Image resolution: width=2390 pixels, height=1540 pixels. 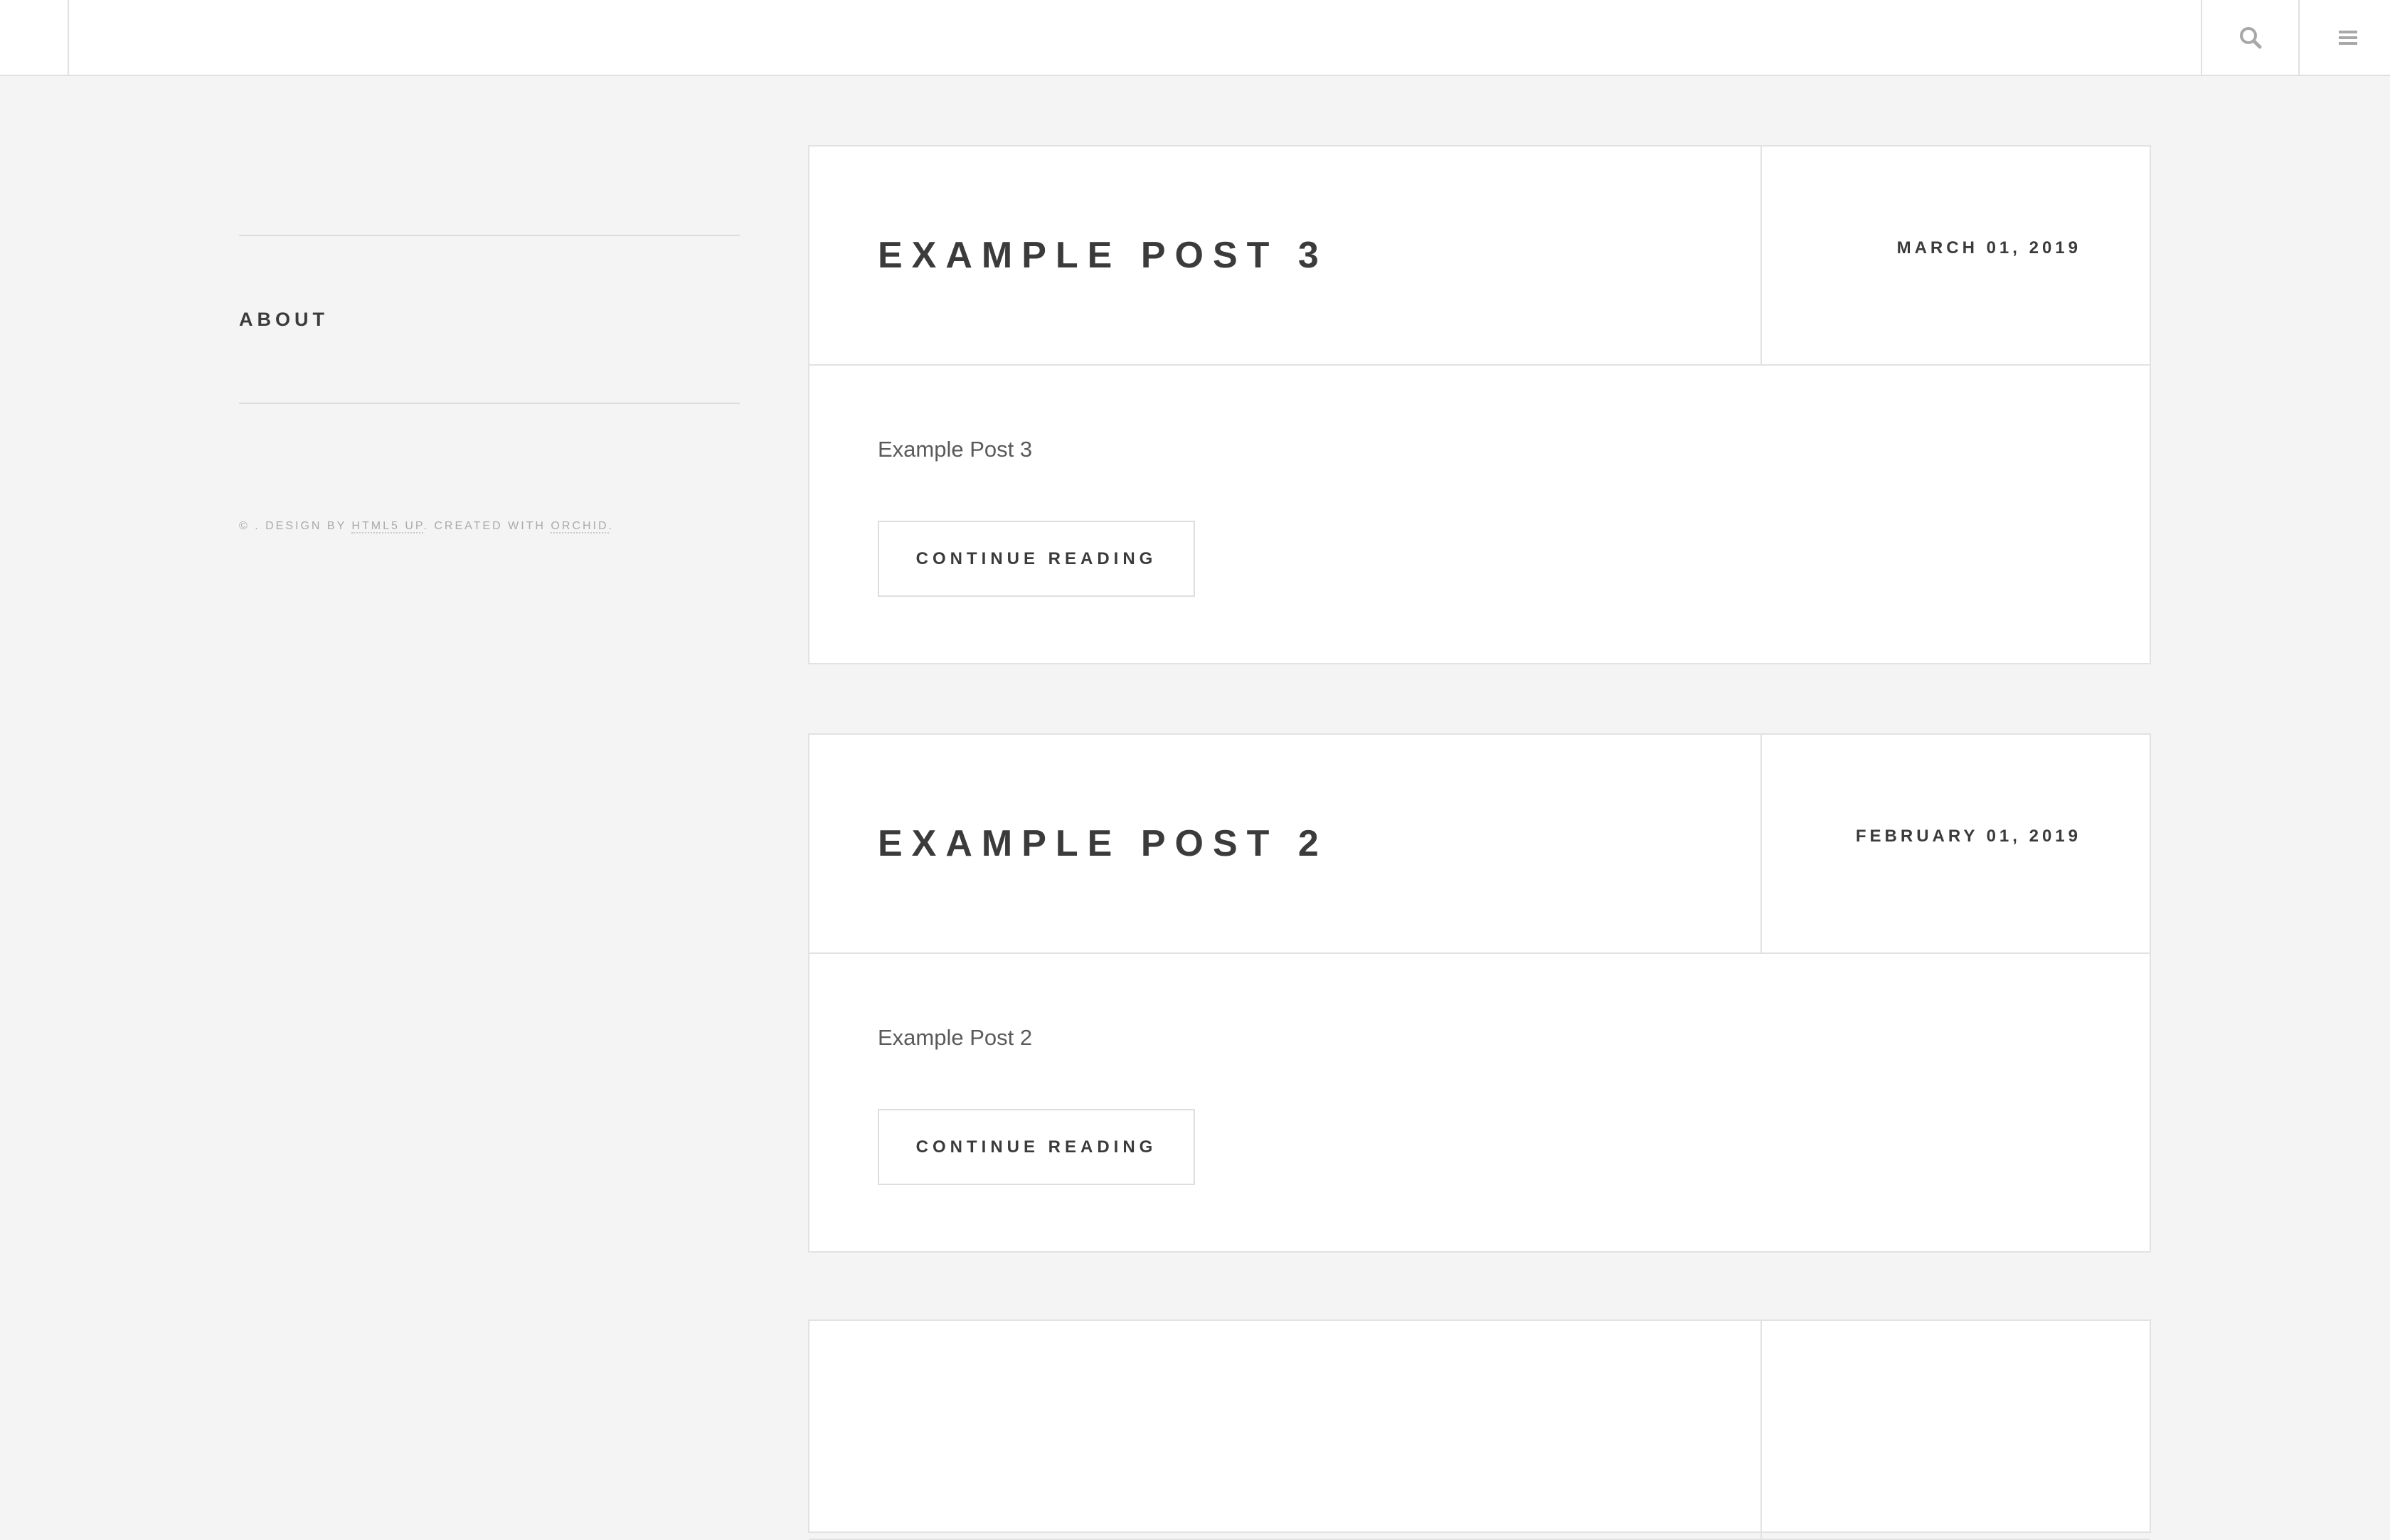 I want to click on logo-cell, so click(x=34, y=37).